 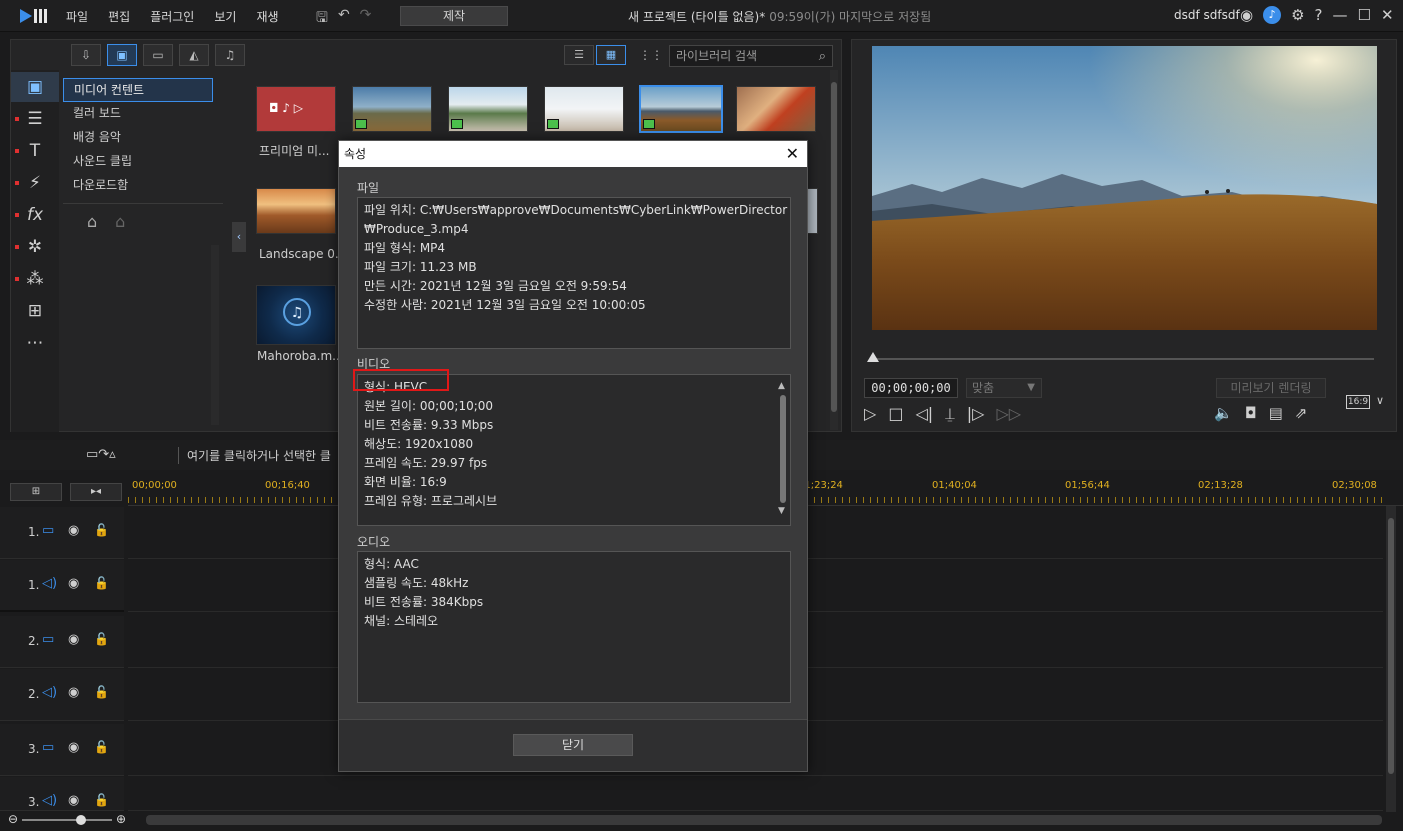 I want to click on folder-media-content: 미디어 컨텐트, so click(x=138, y=90).